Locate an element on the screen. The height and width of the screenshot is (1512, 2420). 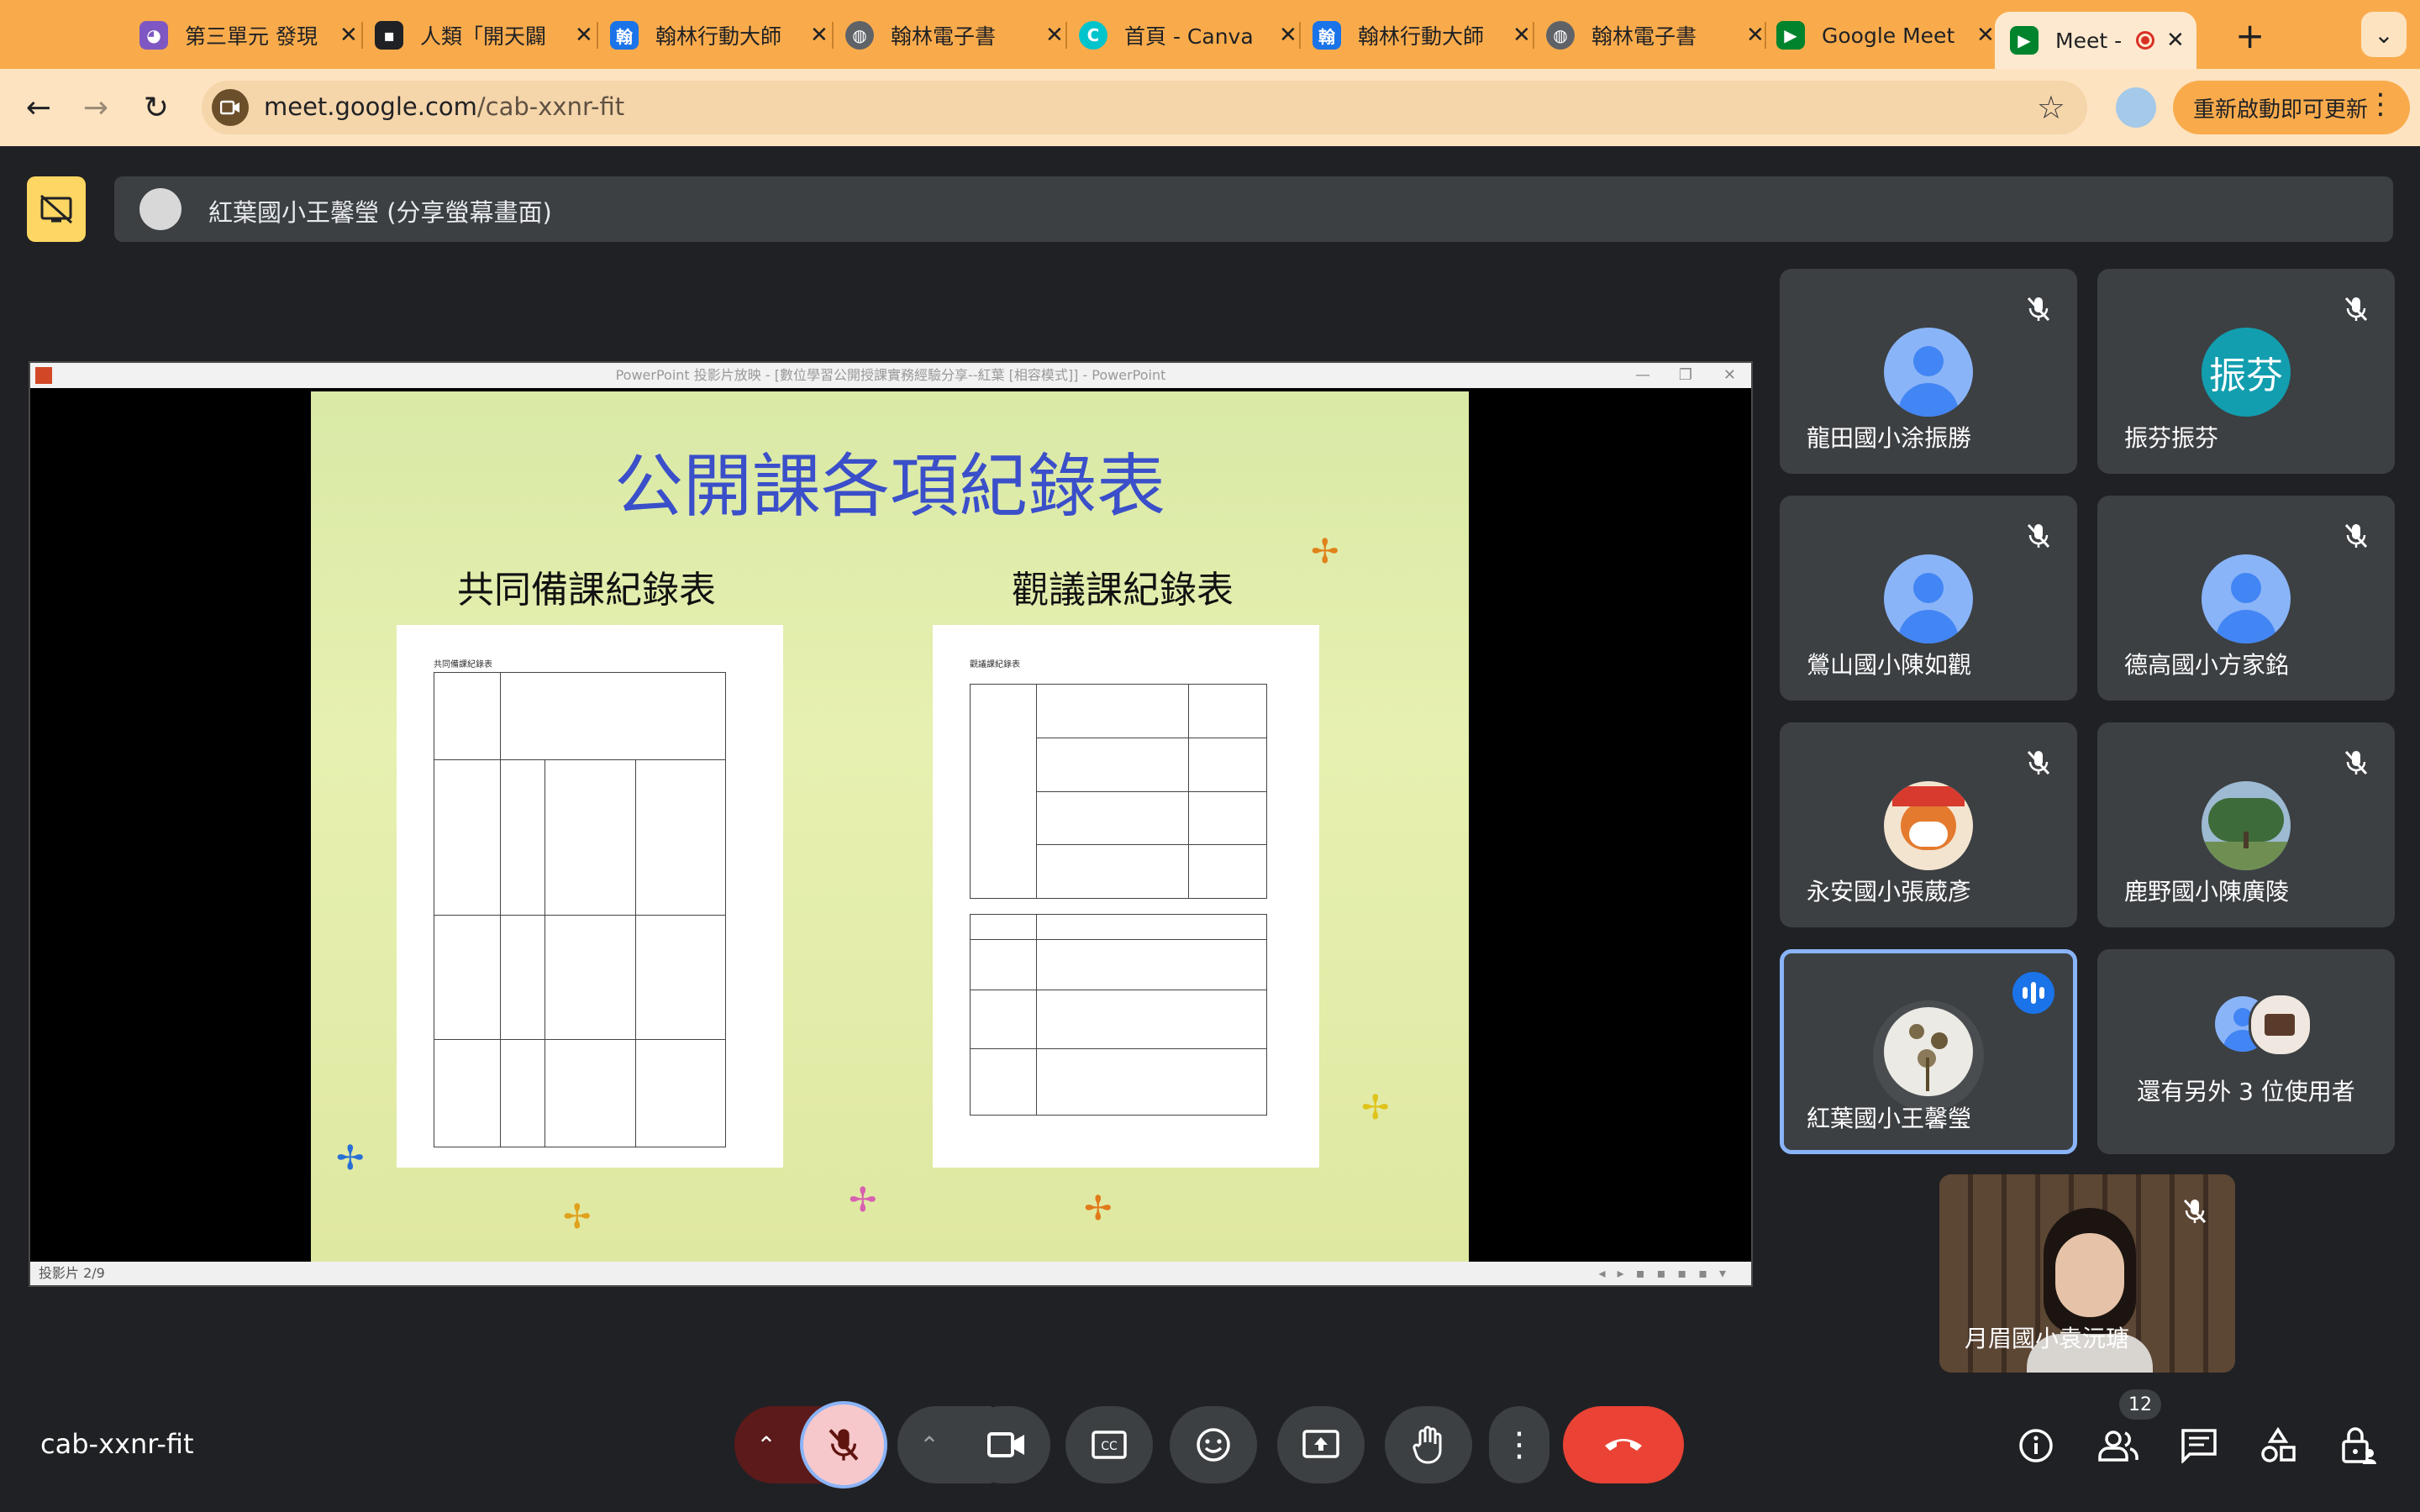
camera-icon is located at coordinates (1005, 1444).